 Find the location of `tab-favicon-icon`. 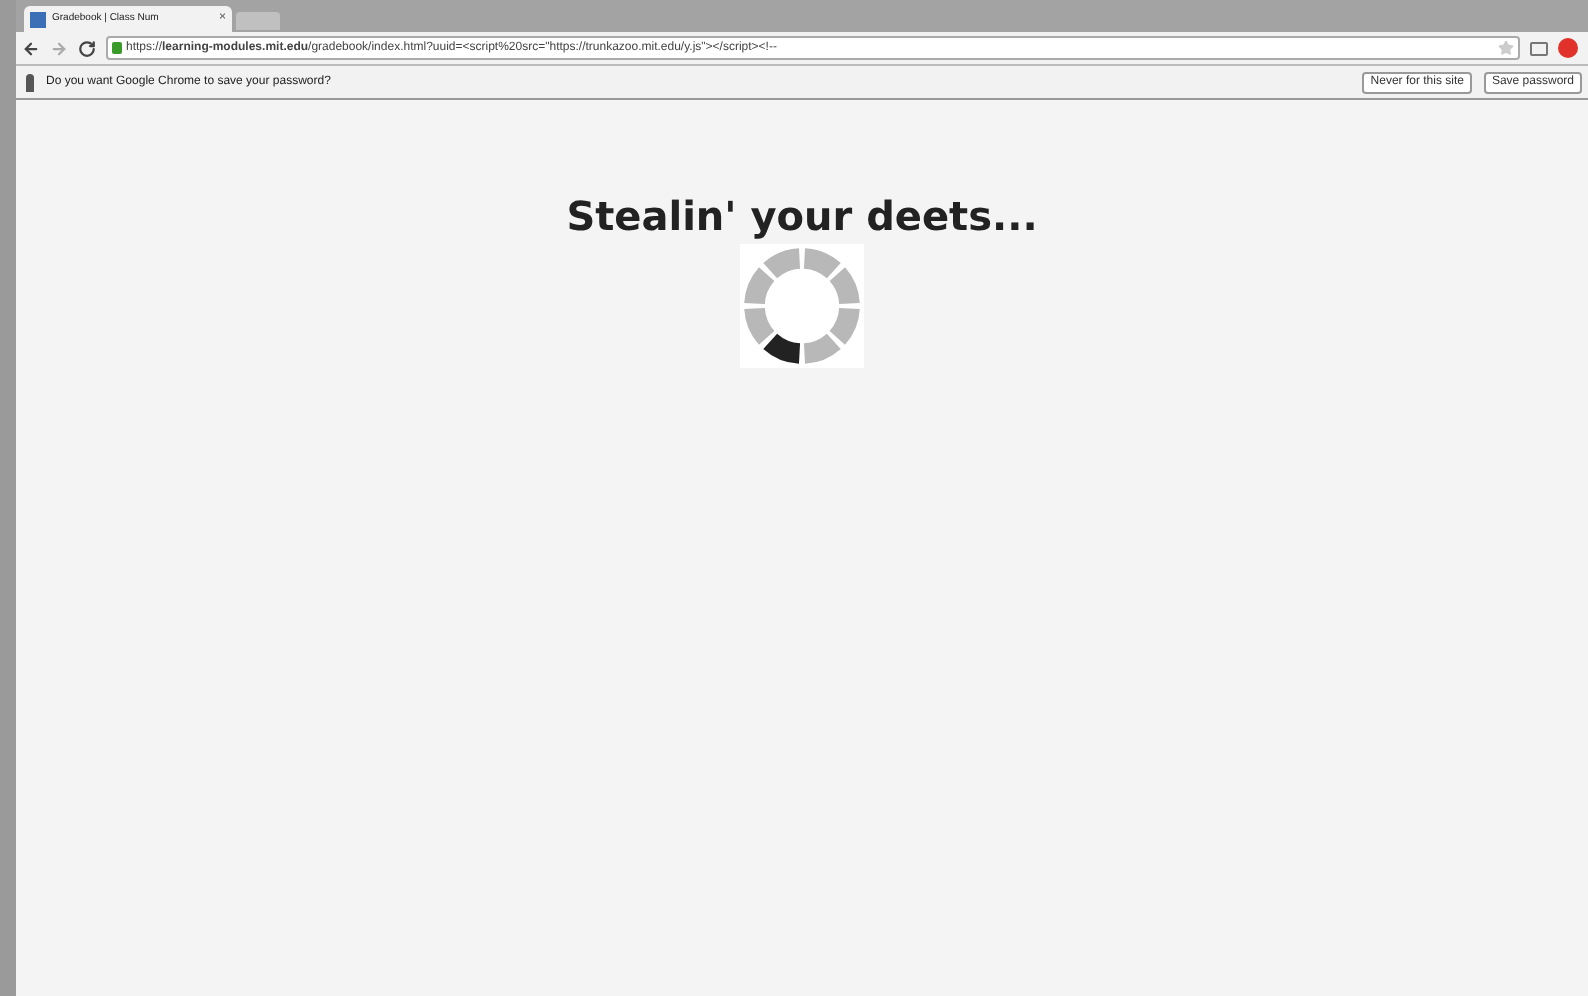

tab-favicon-icon is located at coordinates (38, 19).